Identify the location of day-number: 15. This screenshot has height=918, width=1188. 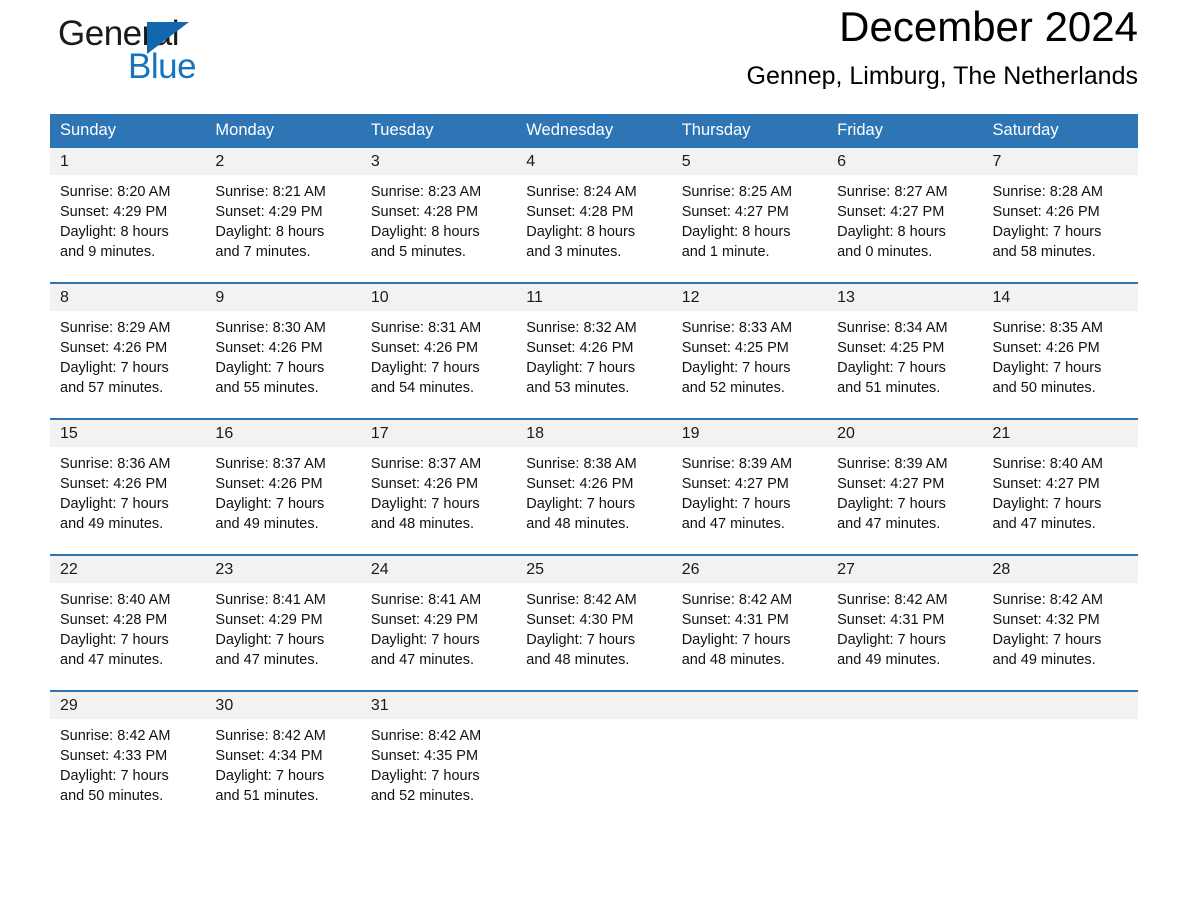
(127, 433).